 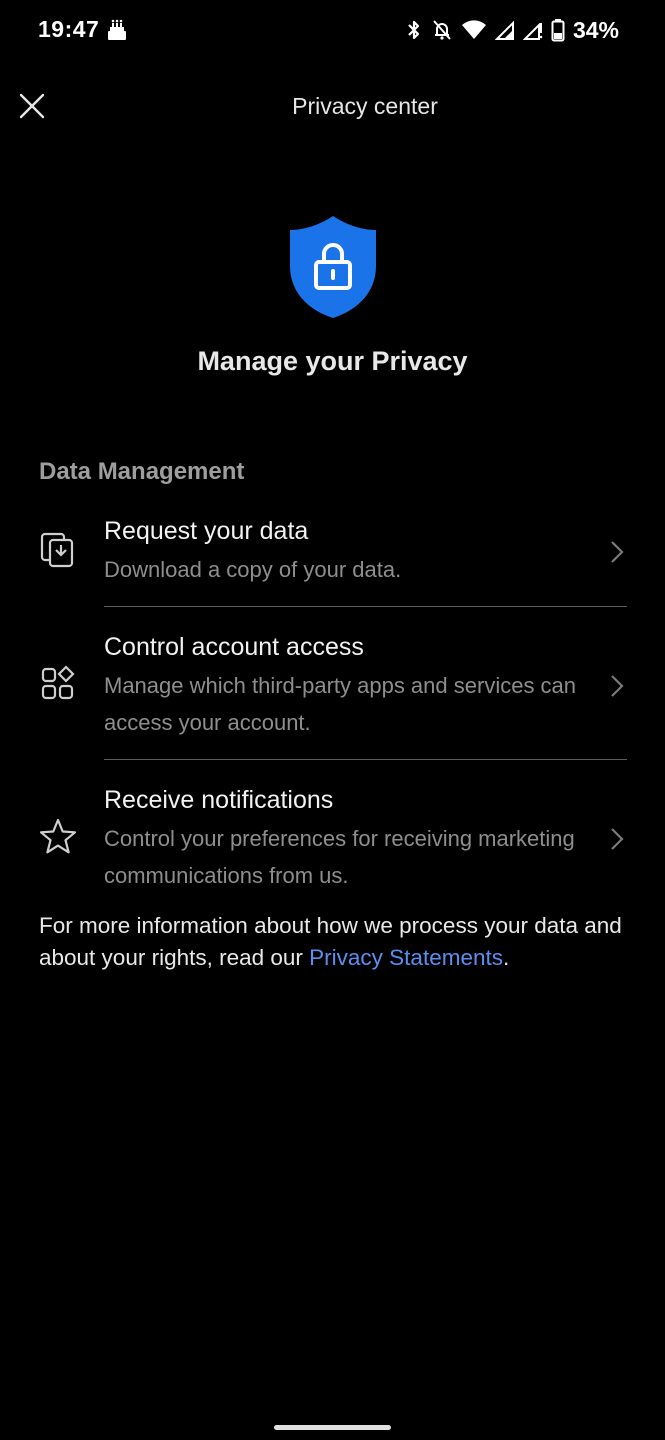 I want to click on item-title: Request your data, so click(x=206, y=531).